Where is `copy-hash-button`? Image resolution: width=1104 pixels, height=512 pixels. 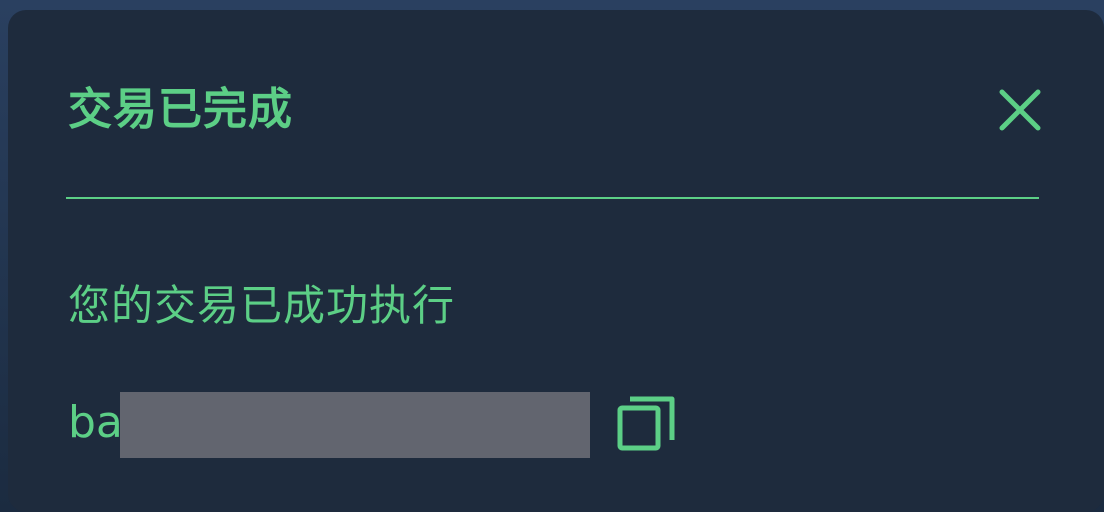
copy-hash-button is located at coordinates (647, 423).